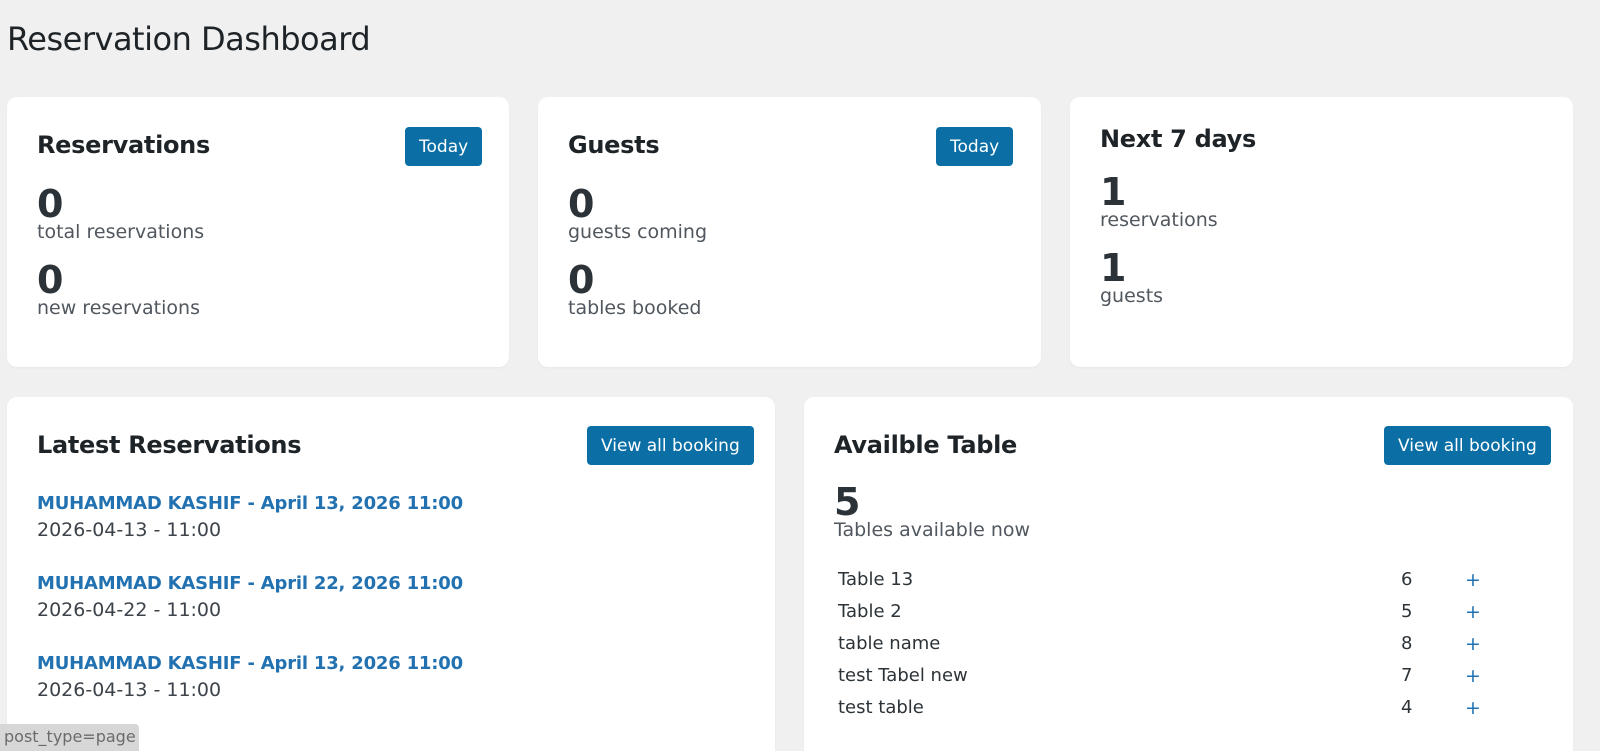 The width and height of the screenshot is (1600, 751). Describe the element at coordinates (932, 530) in the screenshot. I see `tables-available-label: Tables available now` at that location.